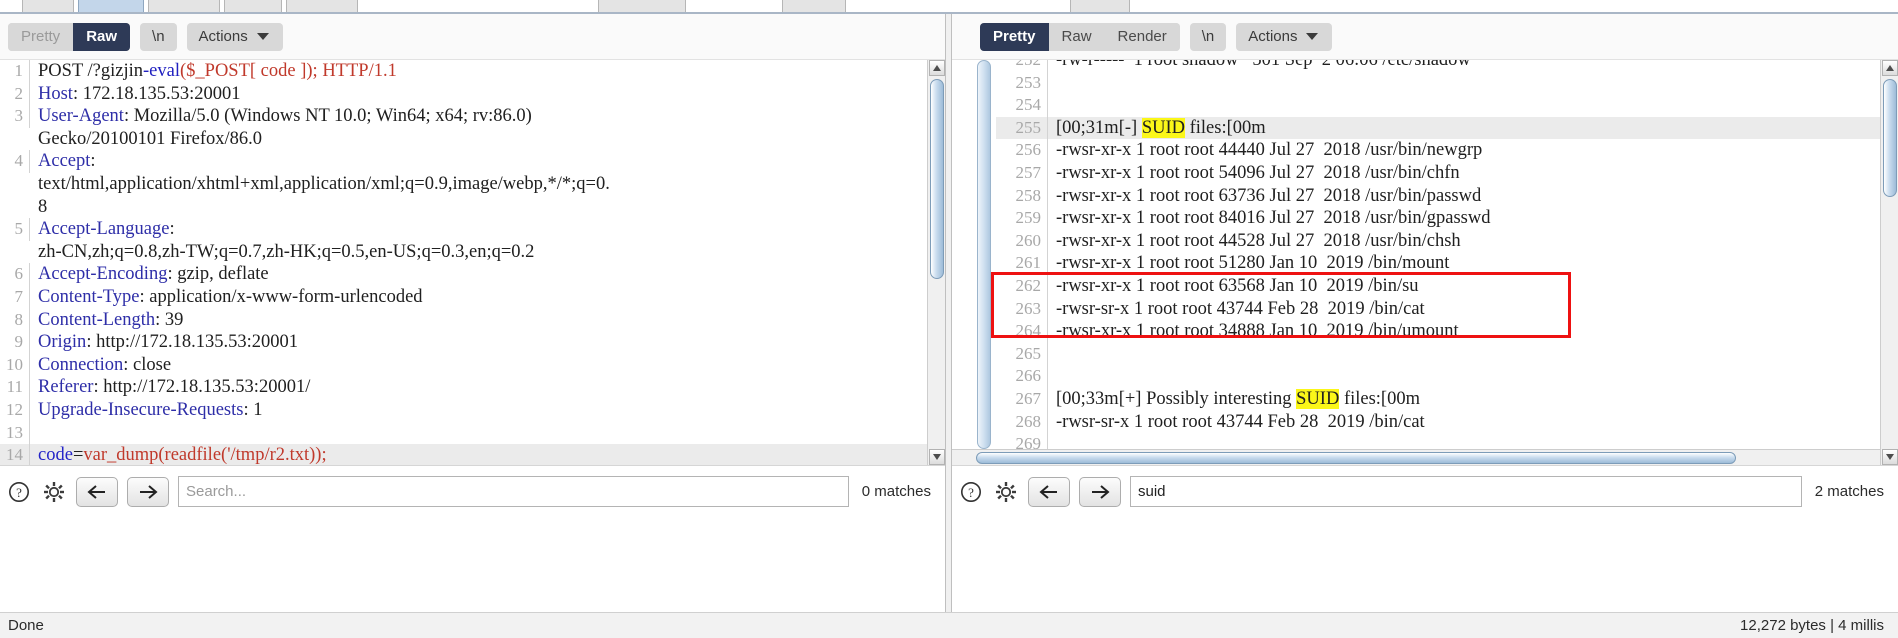  What do you see at coordinates (1142, 36) in the screenshot?
I see `response-render-button: Render` at bounding box center [1142, 36].